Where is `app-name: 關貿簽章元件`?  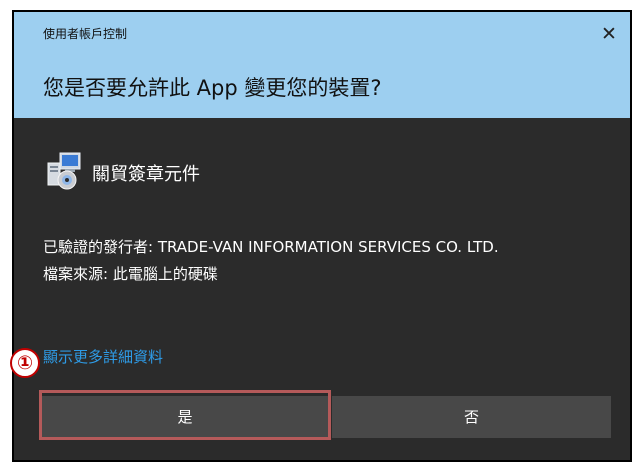
app-name: 關貿簽章元件 is located at coordinates (146, 174).